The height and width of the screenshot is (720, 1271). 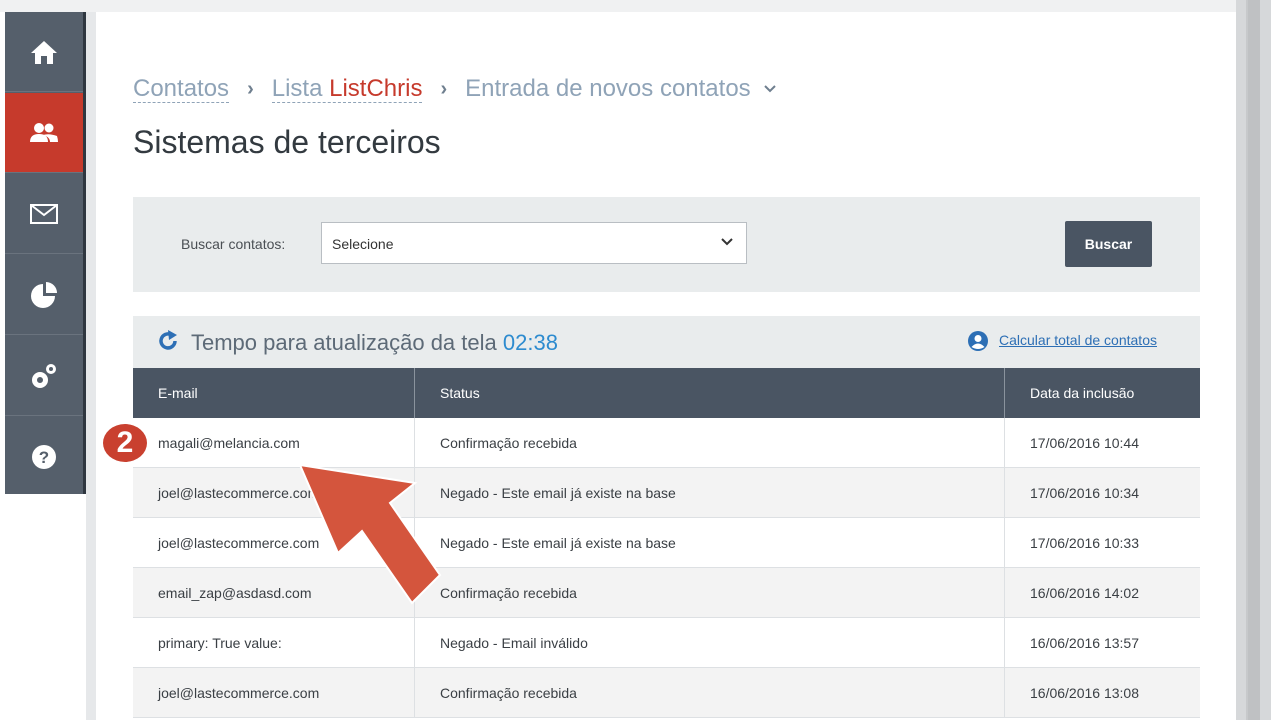 I want to click on cell-email: joel@lastecommerce.com, so click(x=274, y=692).